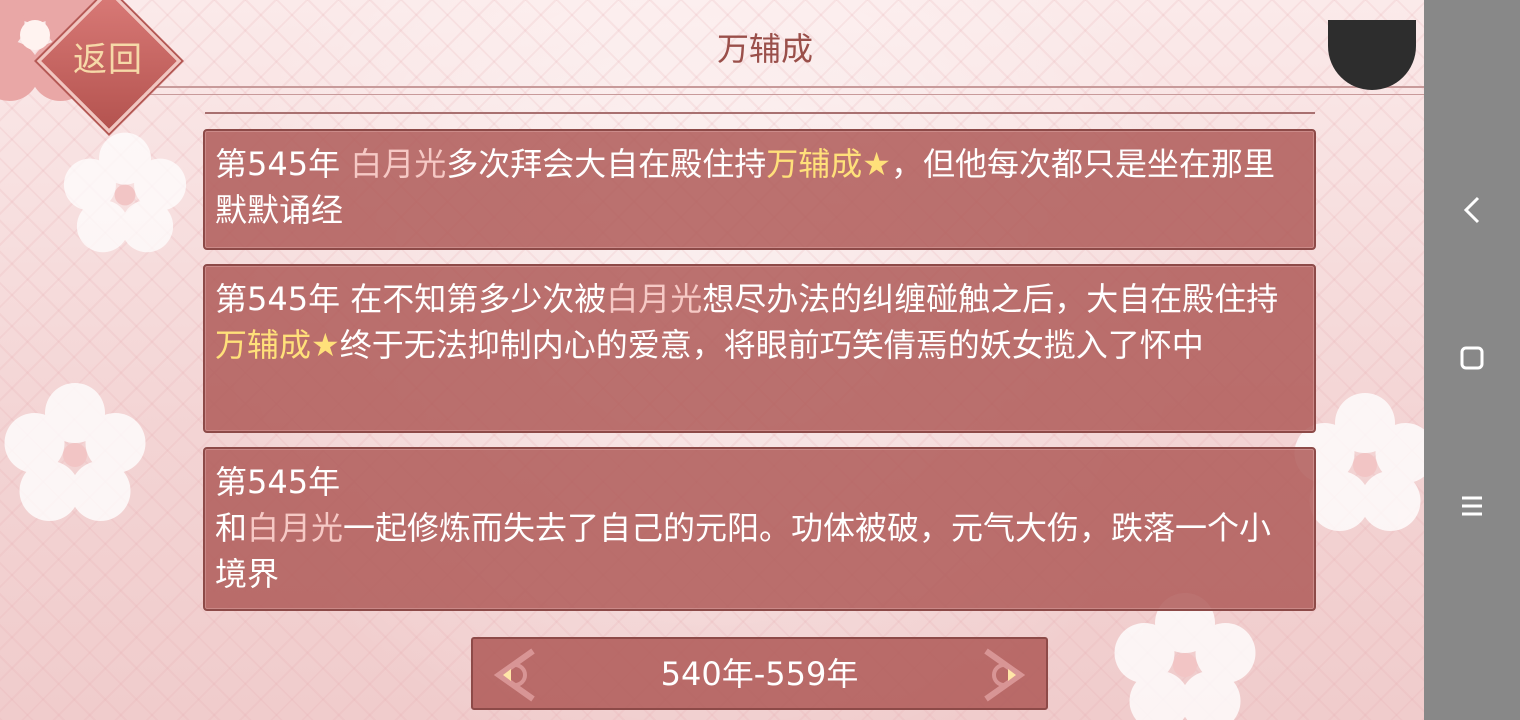  I want to click on back-button: 返回, so click(108, 56).